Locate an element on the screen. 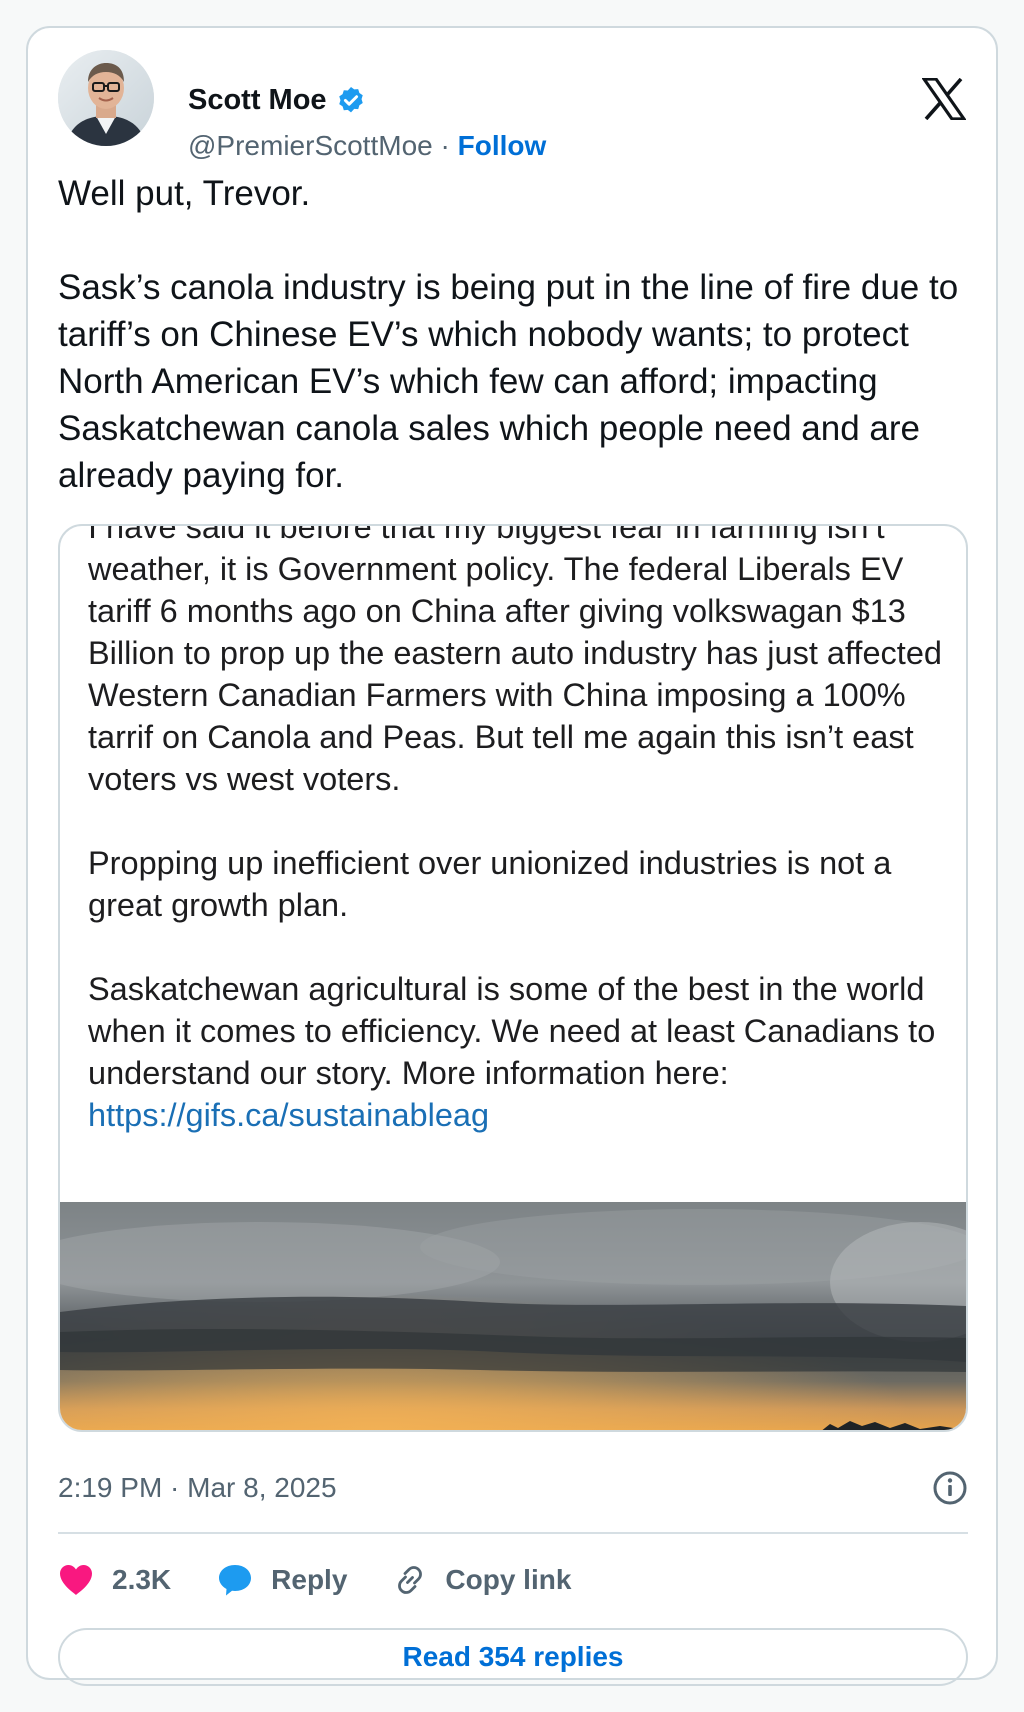 Image resolution: width=1024 pixels, height=1712 pixels. author-avatar is located at coordinates (106, 98).